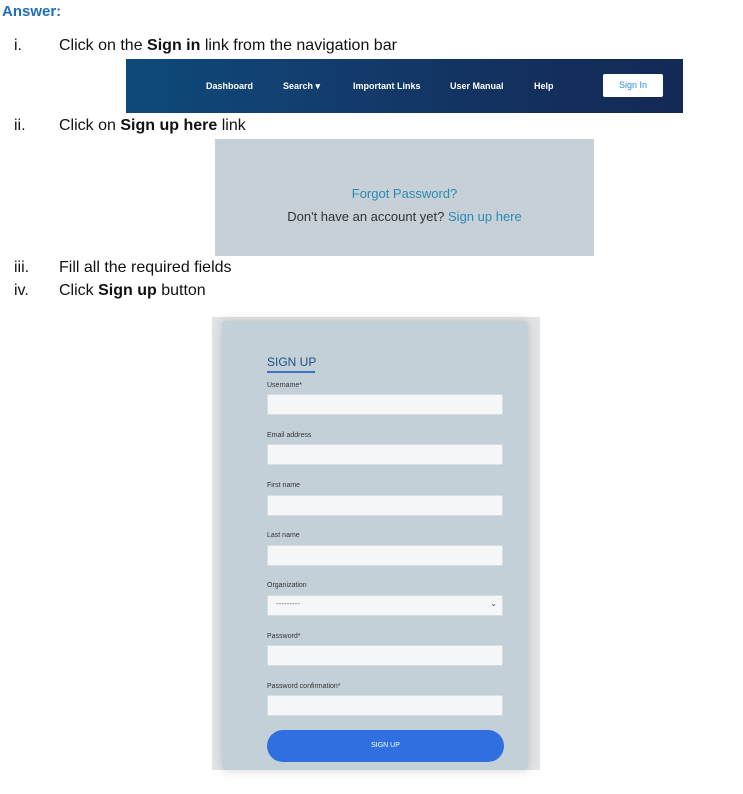 The image size is (743, 794). Describe the element at coordinates (291, 372) in the screenshot. I see `title-underline` at that location.